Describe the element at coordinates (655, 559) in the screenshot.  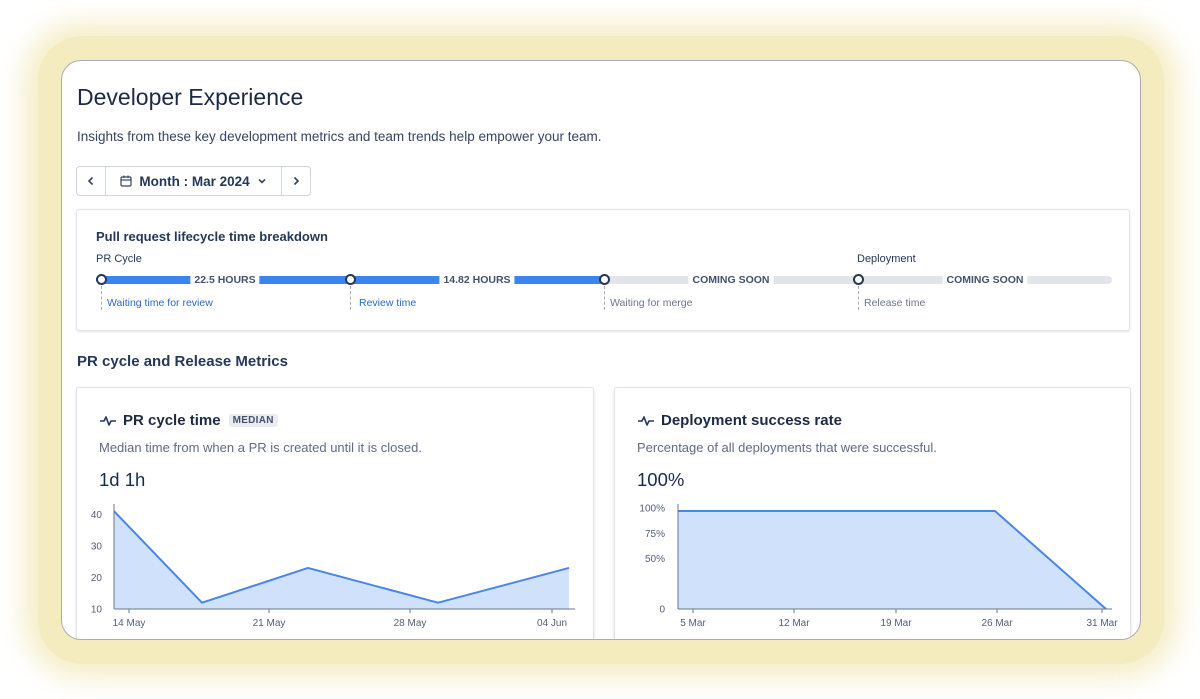
I see `y-tick-label: 50%` at that location.